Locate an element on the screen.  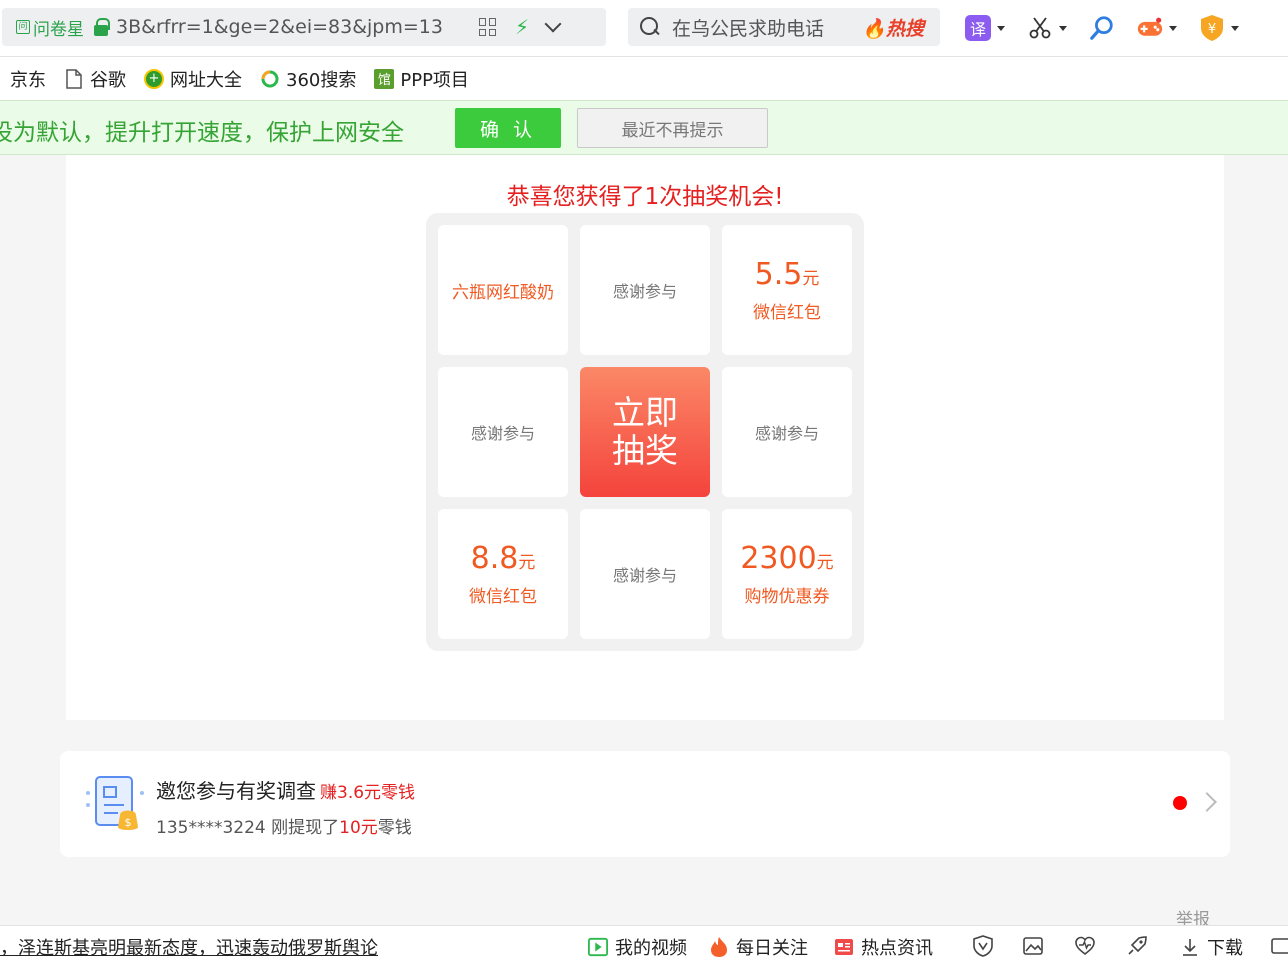
plus-circle-icon: + is located at coordinates (154, 78).